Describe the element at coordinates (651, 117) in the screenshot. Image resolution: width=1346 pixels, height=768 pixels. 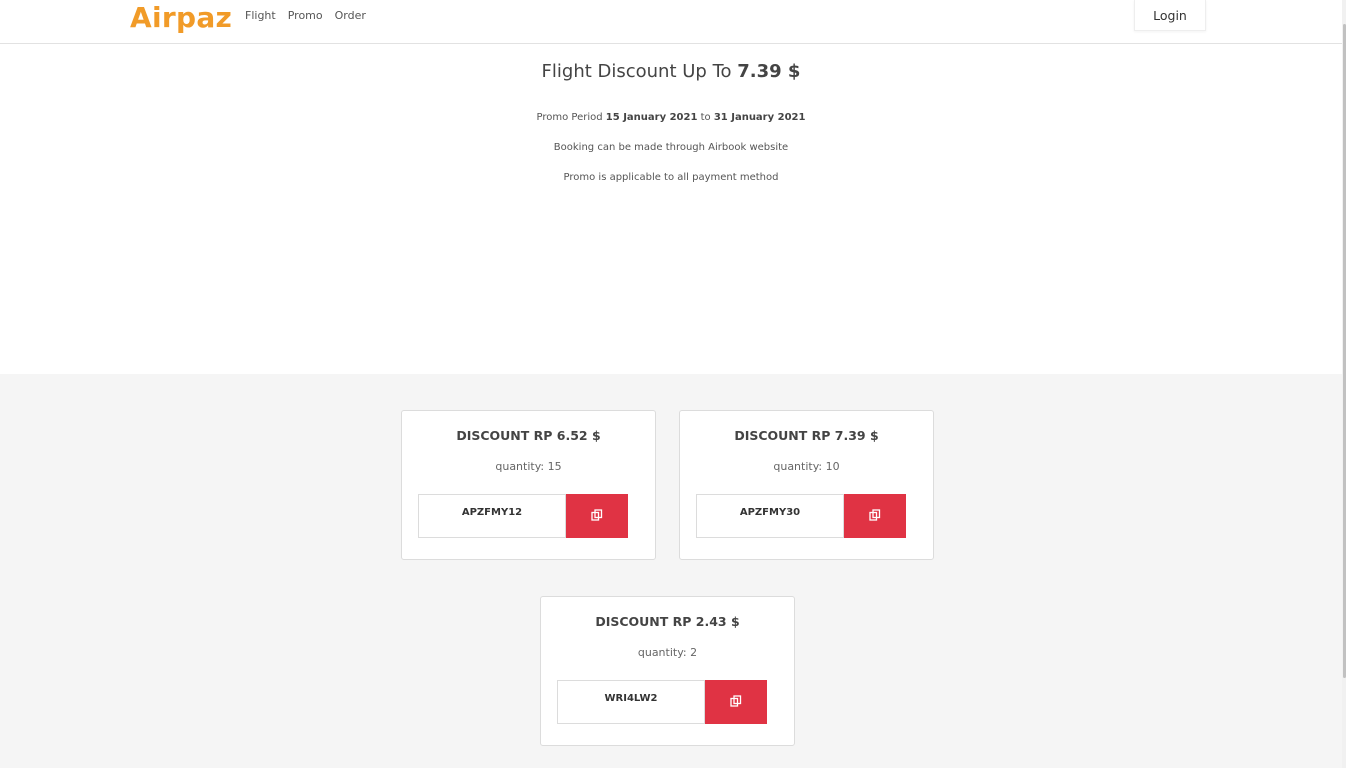
I see `promo-period-start: 15 January 2021` at that location.